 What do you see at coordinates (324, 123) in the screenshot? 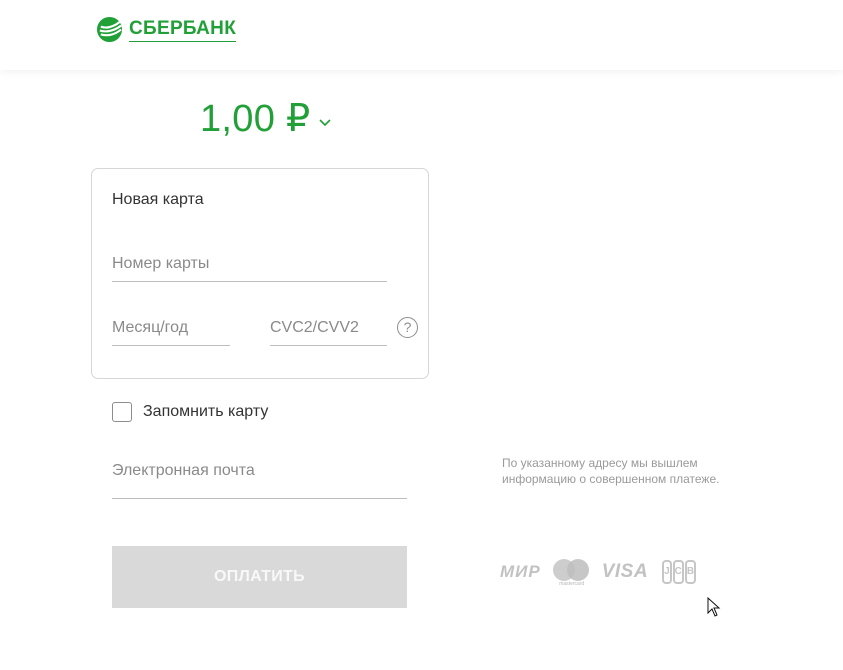
I see `chevron-down-icon` at bounding box center [324, 123].